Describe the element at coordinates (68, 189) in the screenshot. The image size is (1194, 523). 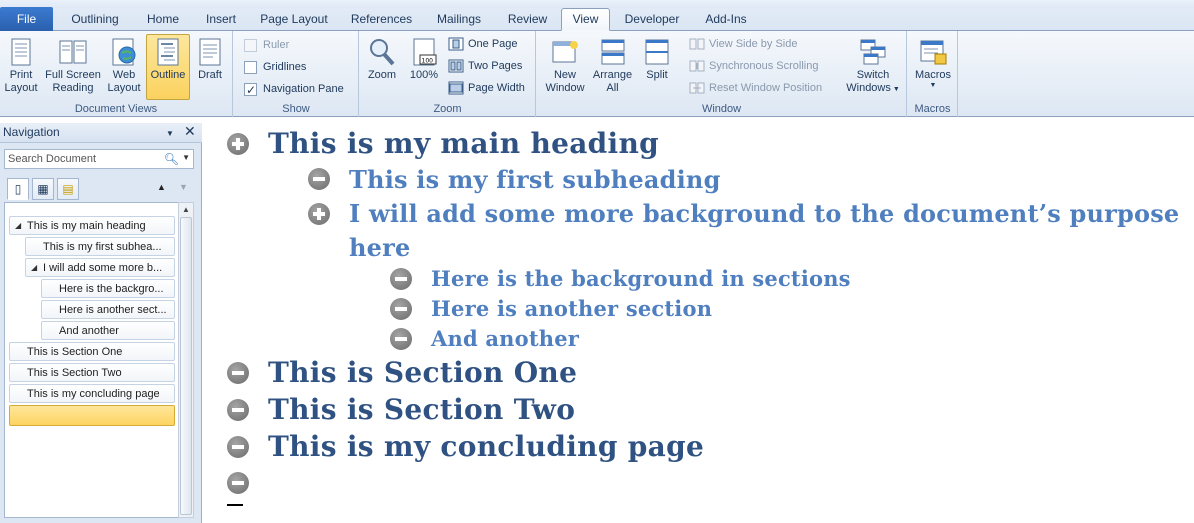
I see `browse-results-tab: ▤` at that location.